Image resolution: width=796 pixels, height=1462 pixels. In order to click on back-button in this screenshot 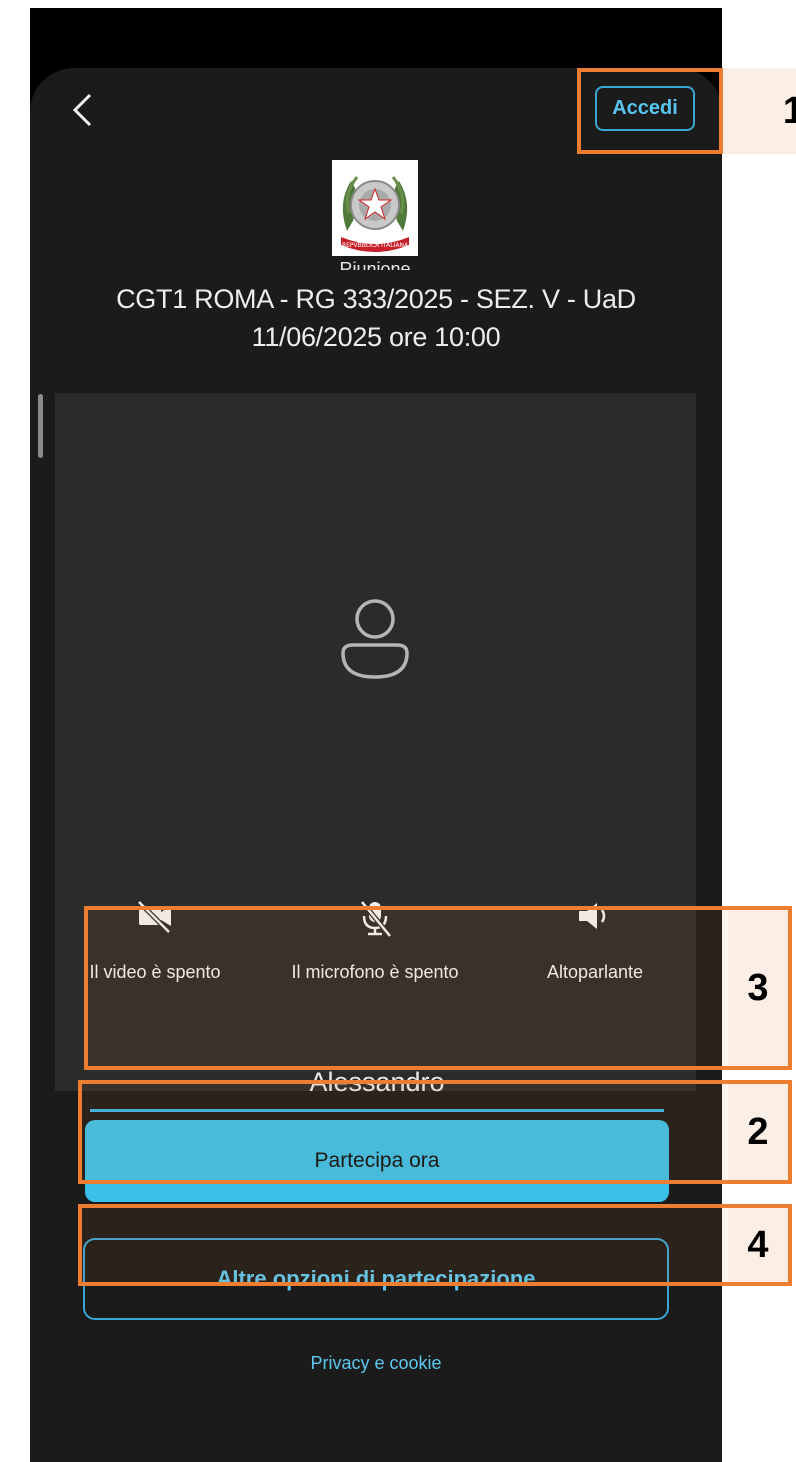, I will do `click(82, 110)`.